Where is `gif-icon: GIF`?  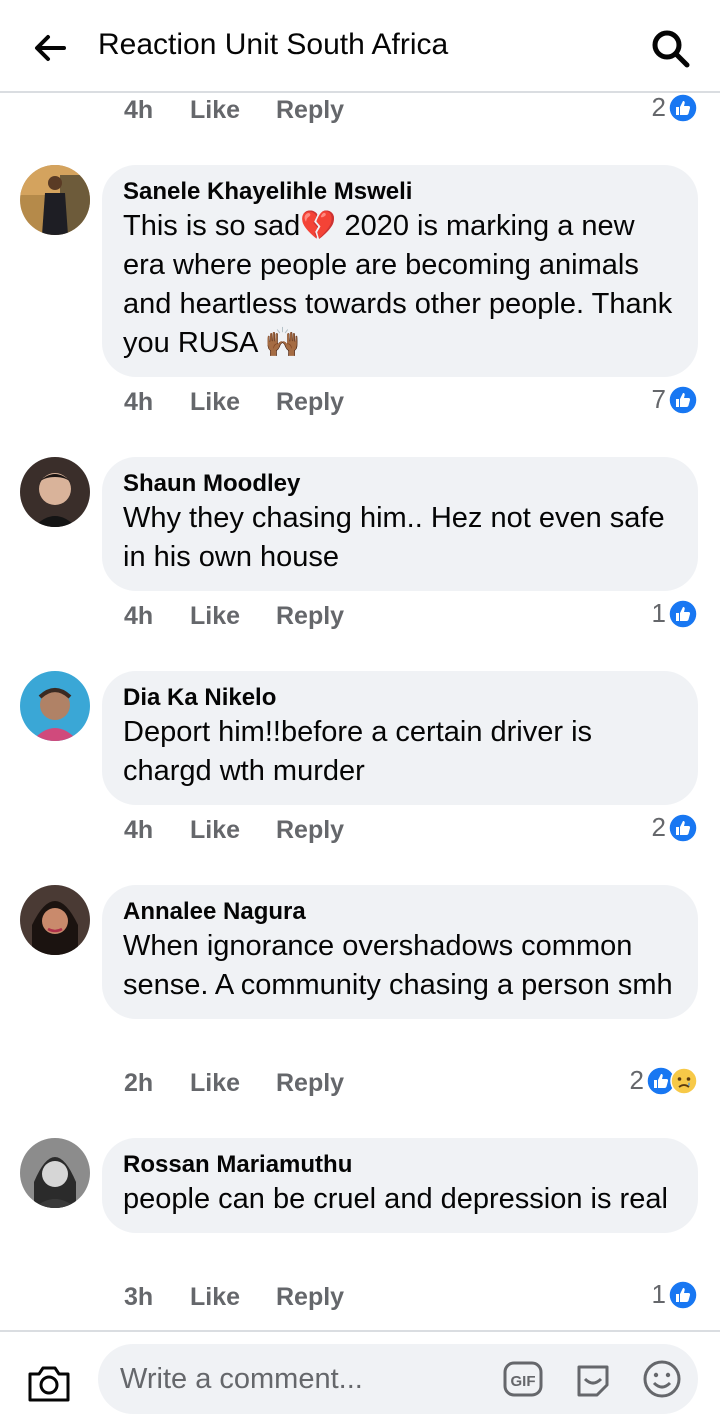 gif-icon: GIF is located at coordinates (523, 1379).